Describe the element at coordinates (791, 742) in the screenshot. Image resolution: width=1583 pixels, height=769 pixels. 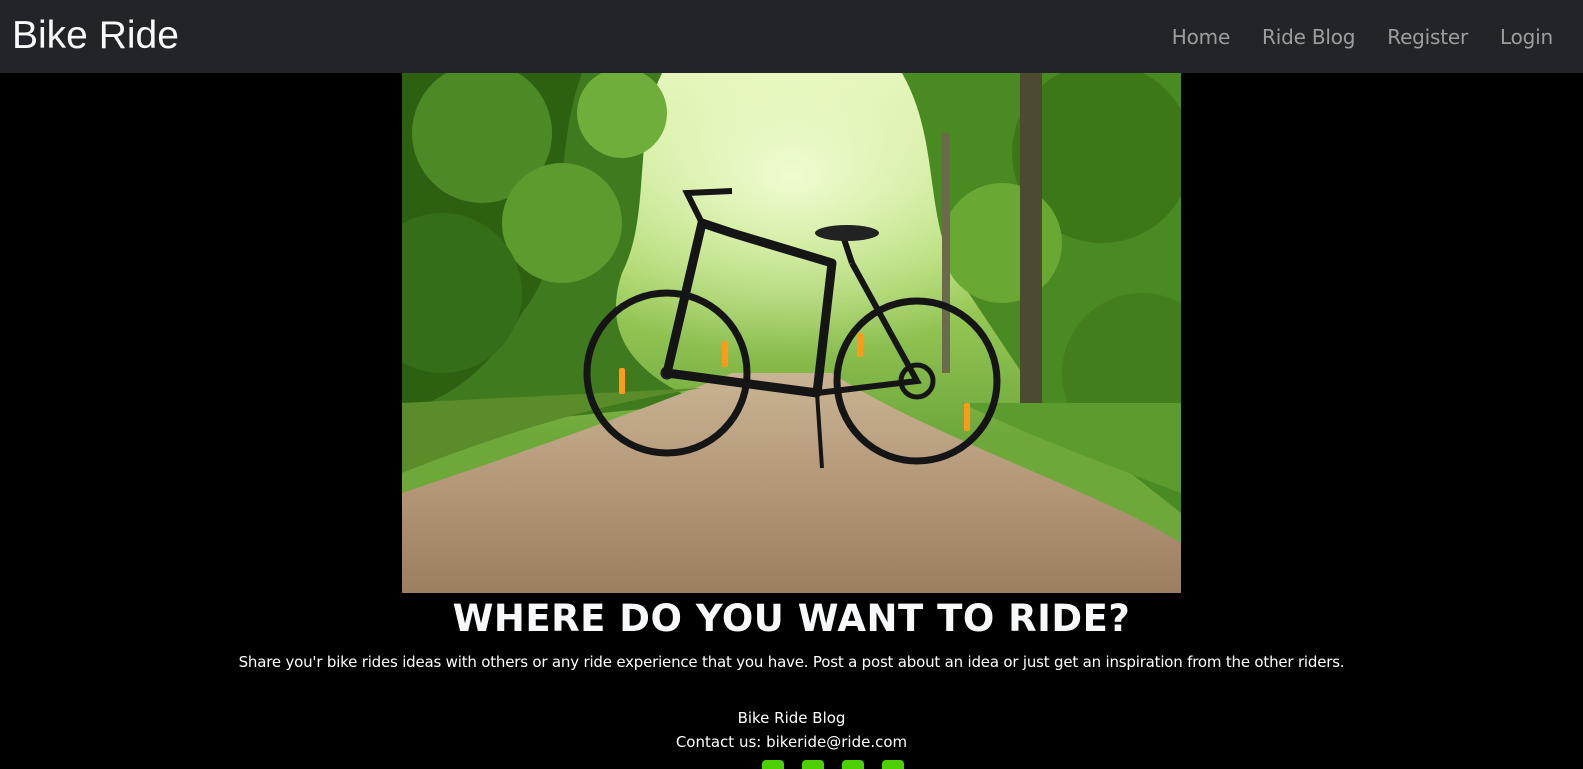
I see `footer-contact: Contact us: bikeride@ride.com` at that location.